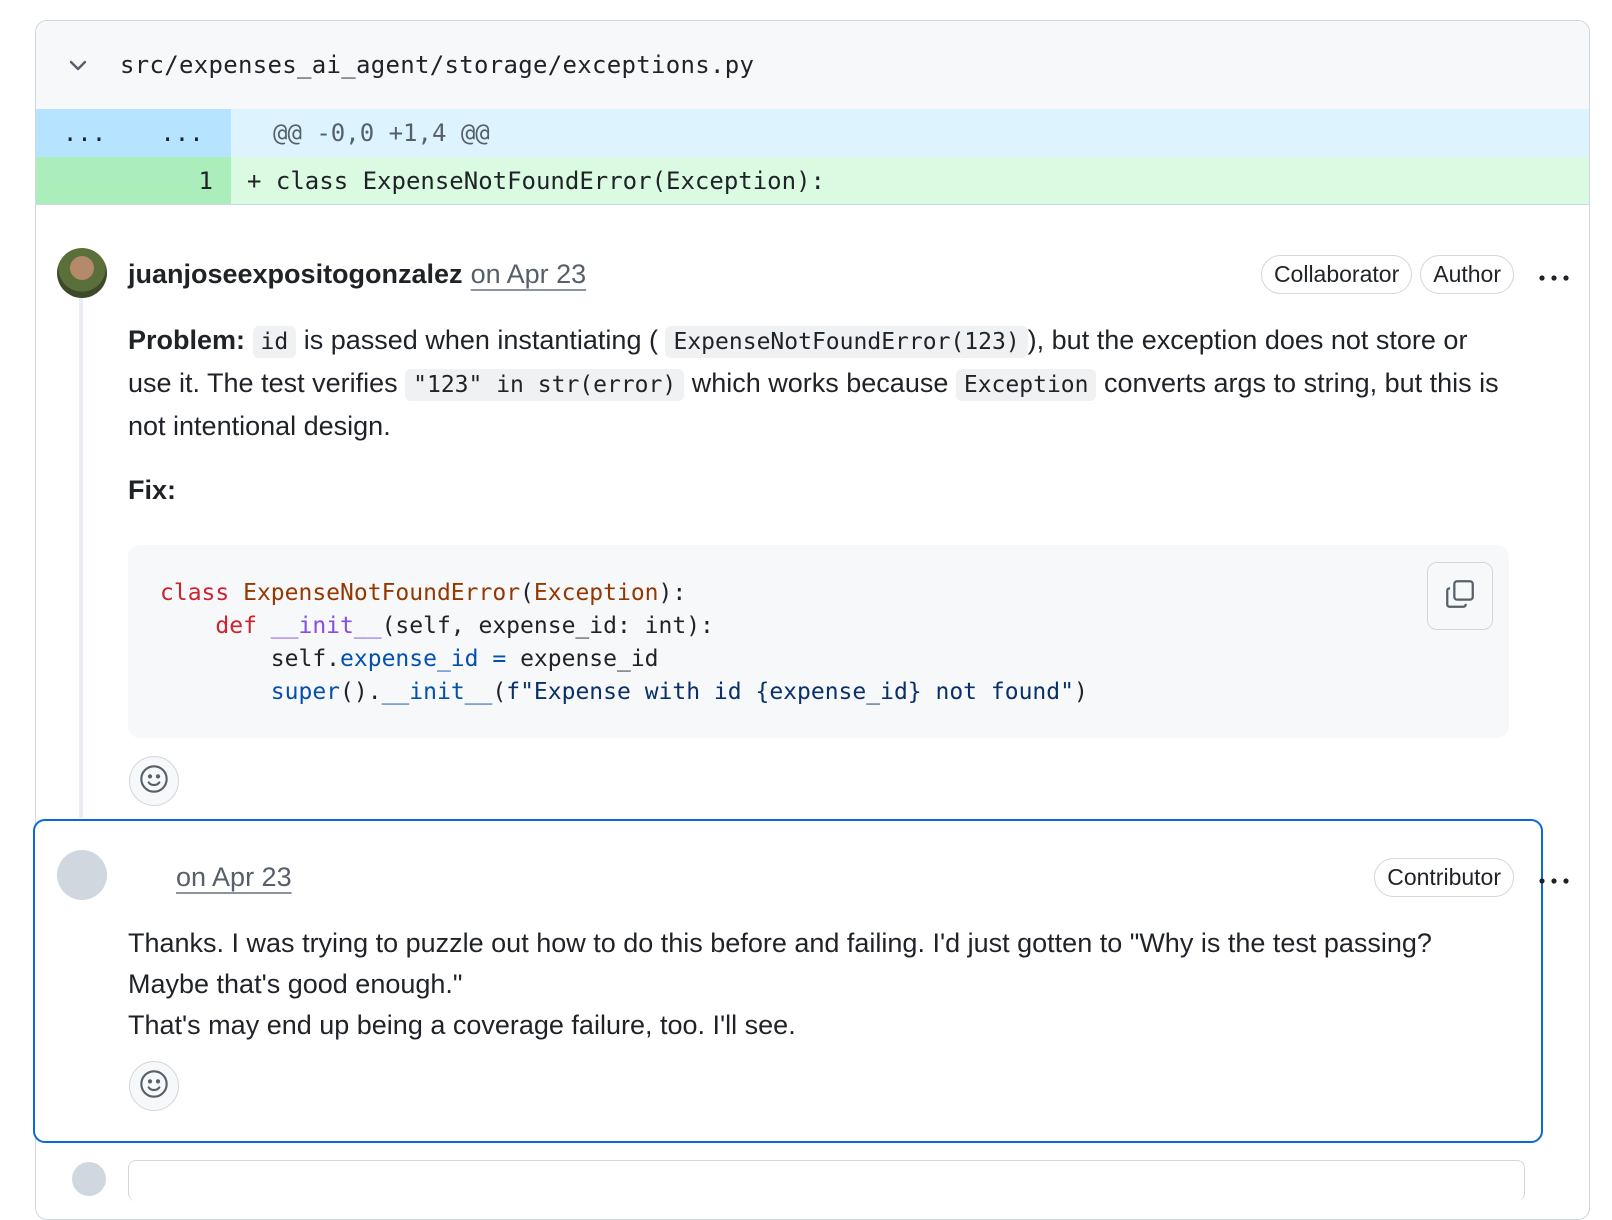  Describe the element at coordinates (826, 1180) in the screenshot. I see `next-comment-box` at that location.